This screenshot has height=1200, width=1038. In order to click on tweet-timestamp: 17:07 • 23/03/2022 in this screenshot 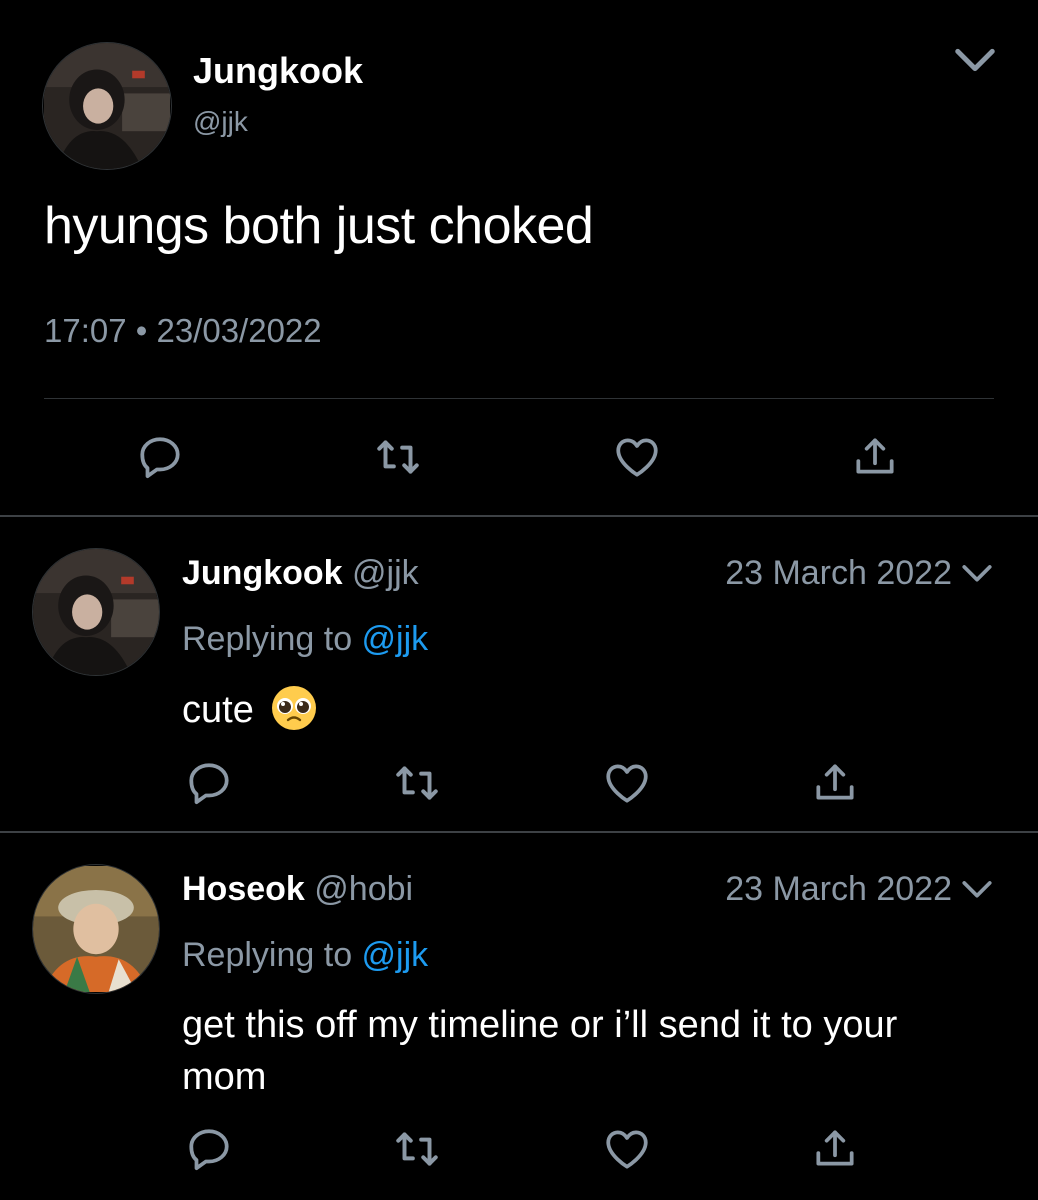, I will do `click(183, 331)`.